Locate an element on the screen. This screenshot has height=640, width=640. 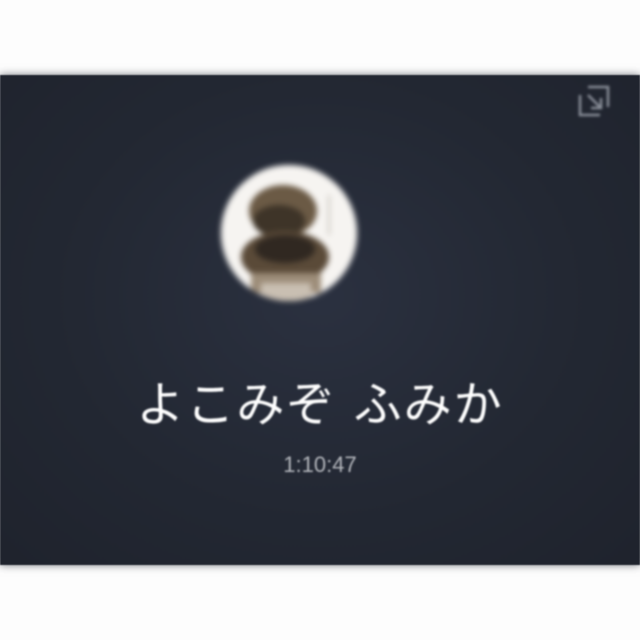
minimize-arrow-icon is located at coordinates (594, 101).